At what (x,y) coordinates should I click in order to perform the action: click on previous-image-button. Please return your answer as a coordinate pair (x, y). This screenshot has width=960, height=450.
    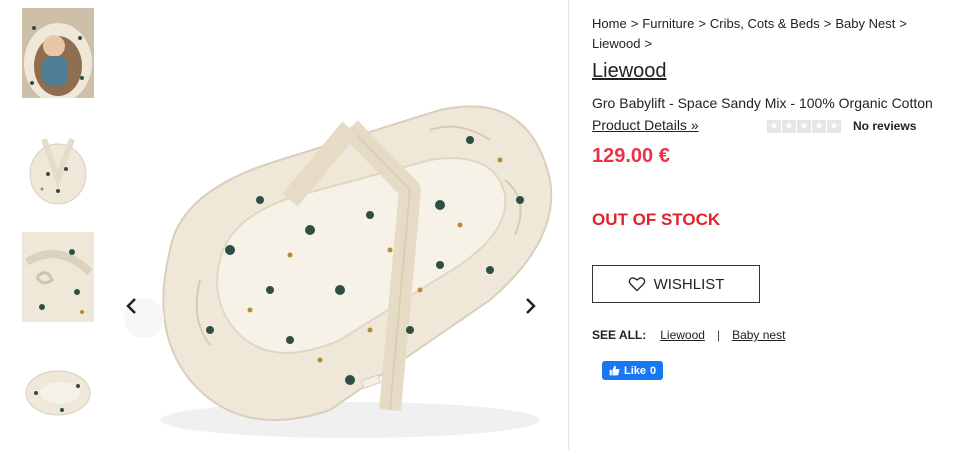
    Looking at the image, I should click on (144, 318).